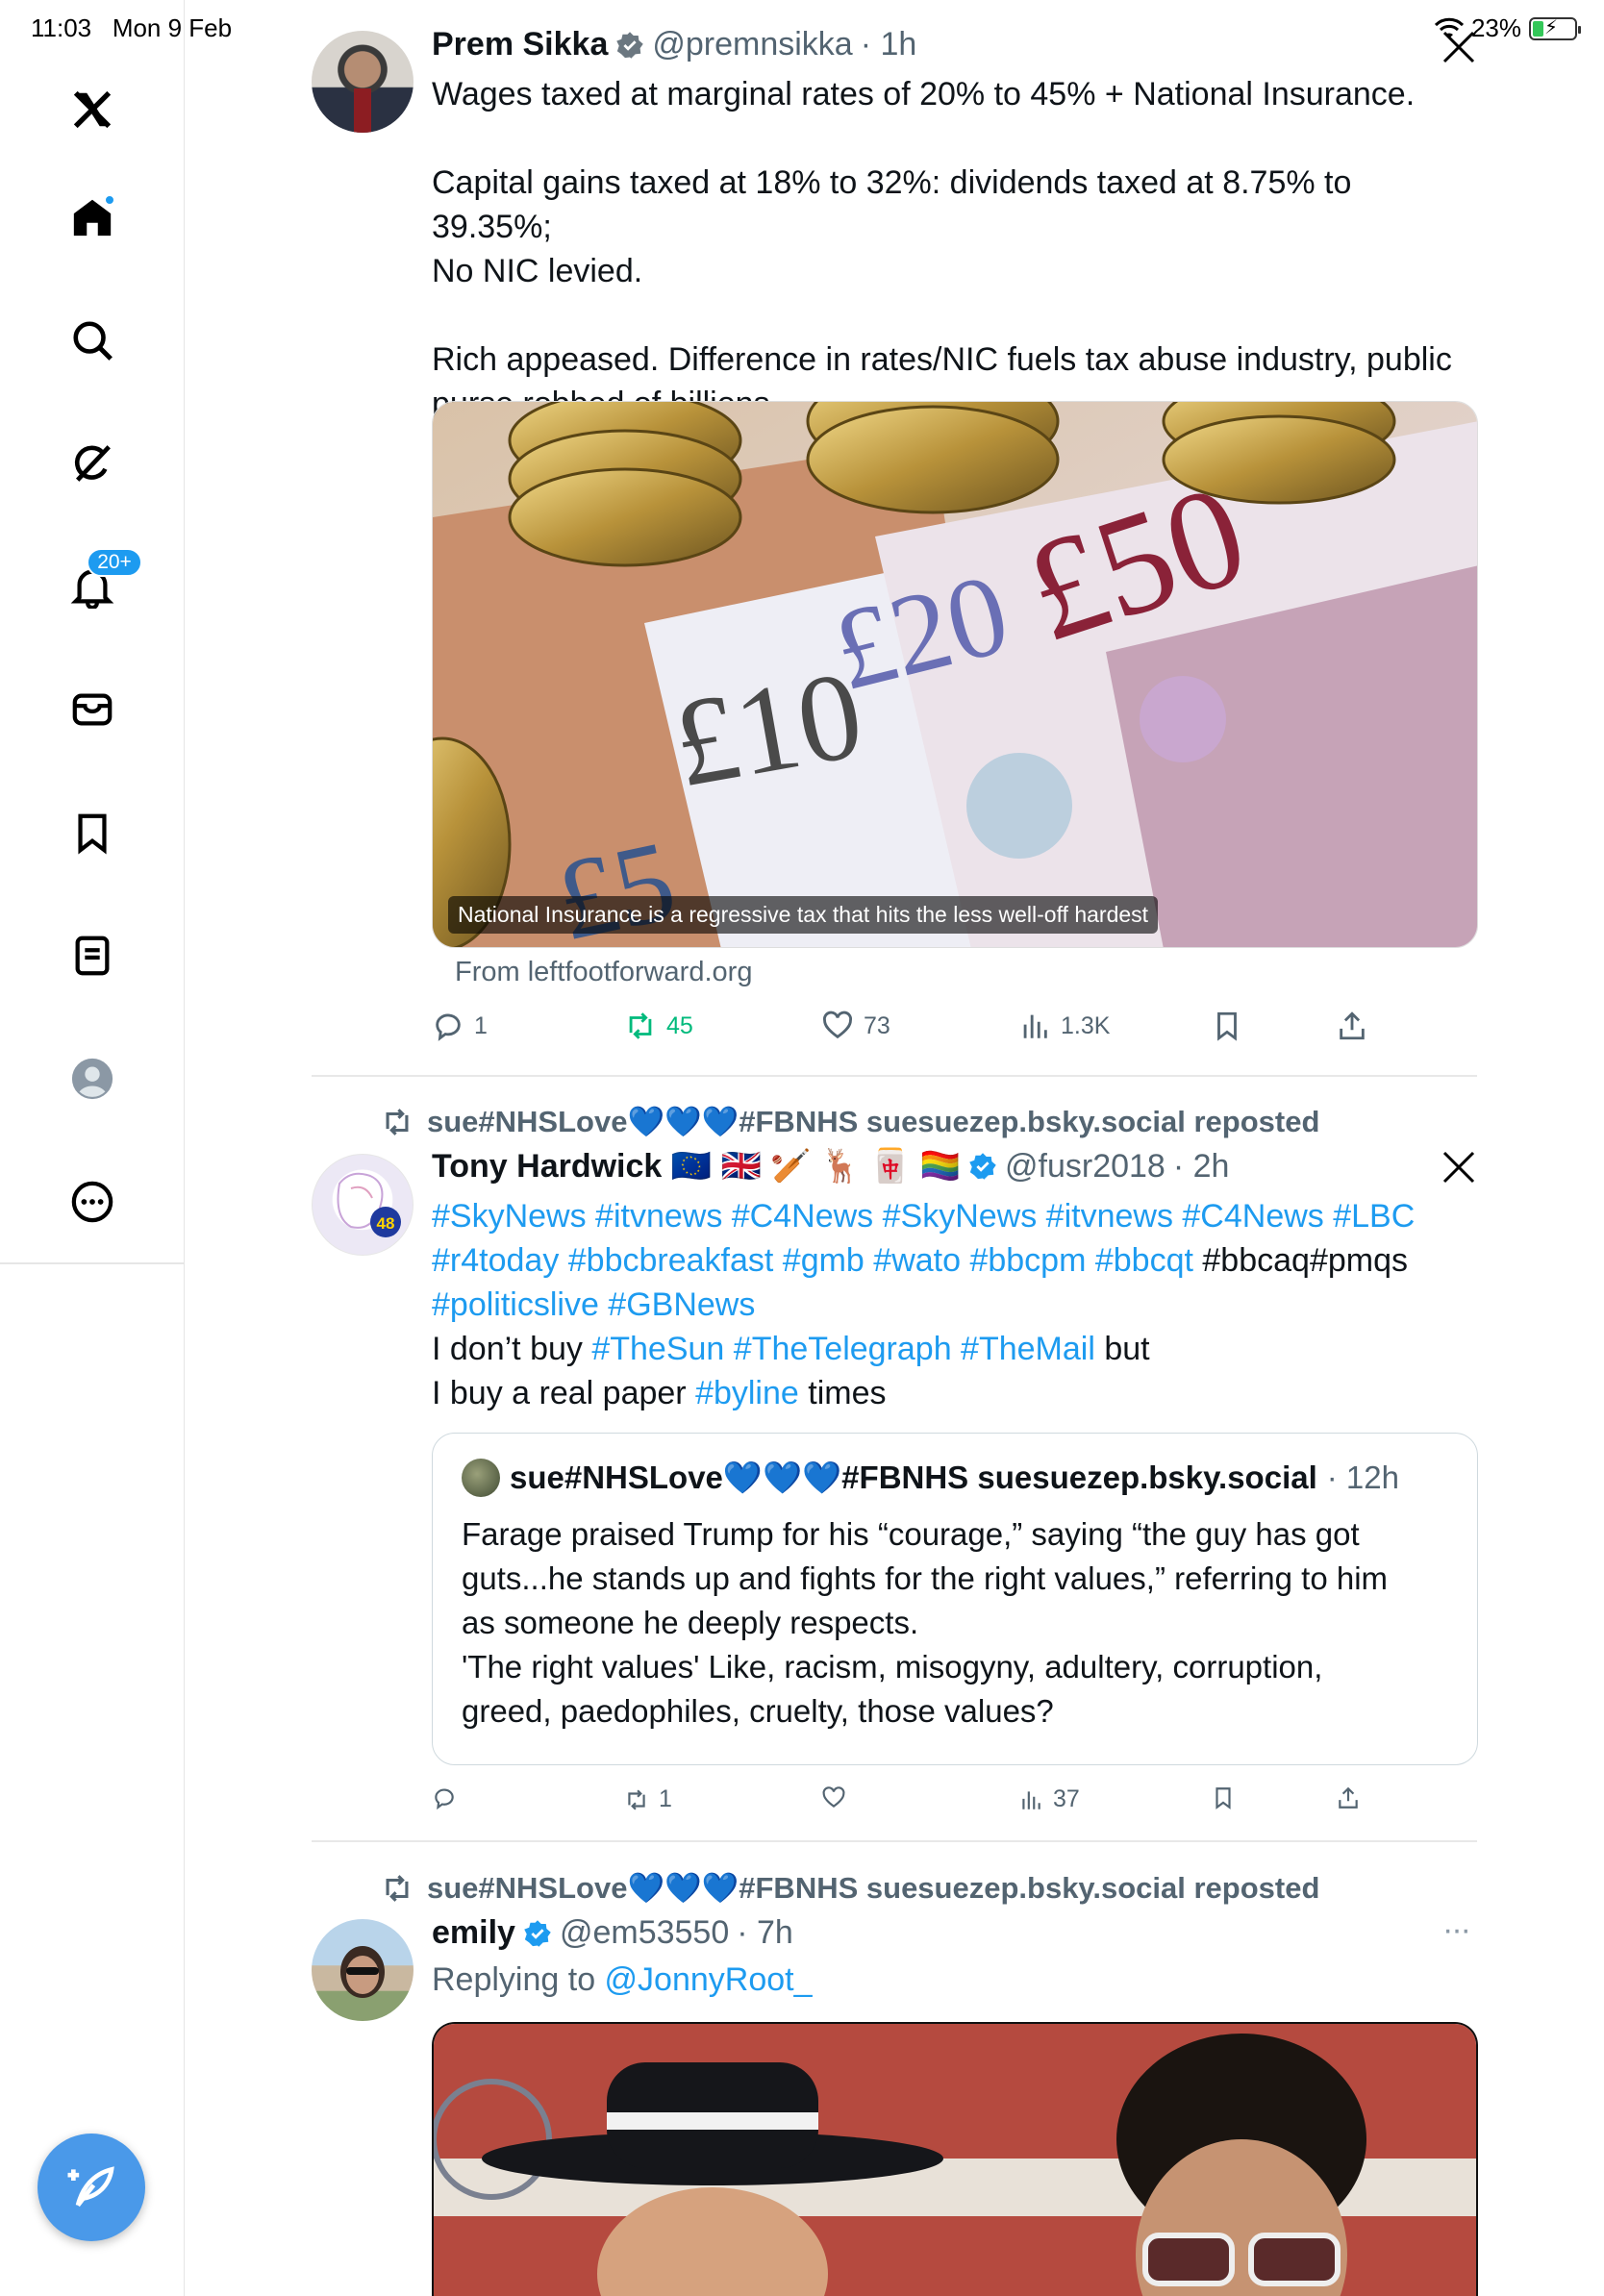  What do you see at coordinates (520, 44) in the screenshot?
I see `author-name: Prem Sikka` at bounding box center [520, 44].